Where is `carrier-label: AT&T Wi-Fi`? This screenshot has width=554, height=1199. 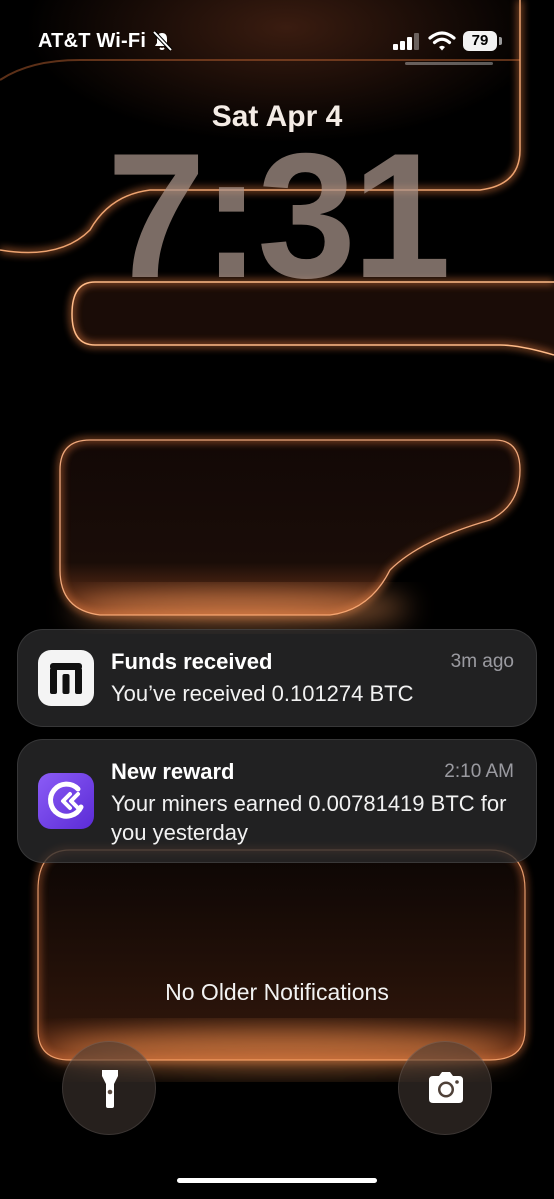 carrier-label: AT&T Wi-Fi is located at coordinates (92, 41).